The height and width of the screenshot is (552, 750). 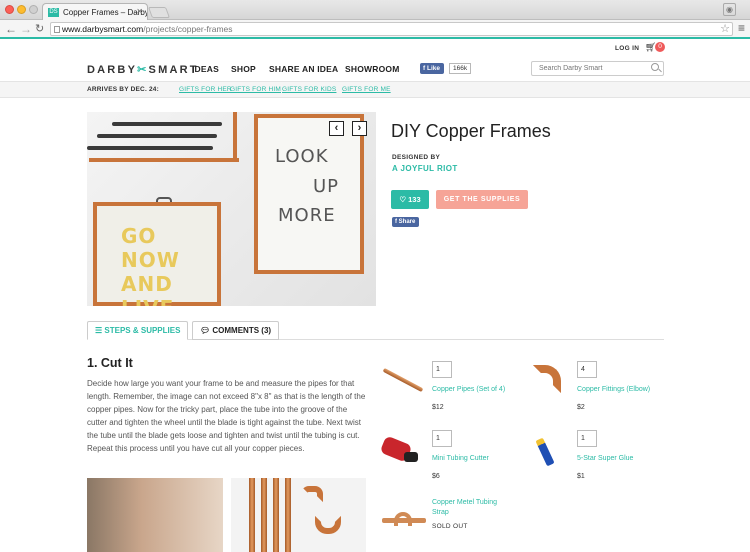 I want to click on copper-fittings-image, so click(x=549, y=382).